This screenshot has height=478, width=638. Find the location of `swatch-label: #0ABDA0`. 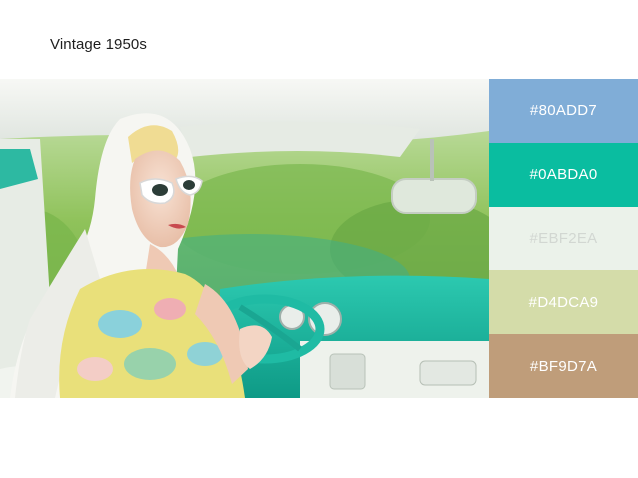

swatch-label: #0ABDA0 is located at coordinates (563, 175).